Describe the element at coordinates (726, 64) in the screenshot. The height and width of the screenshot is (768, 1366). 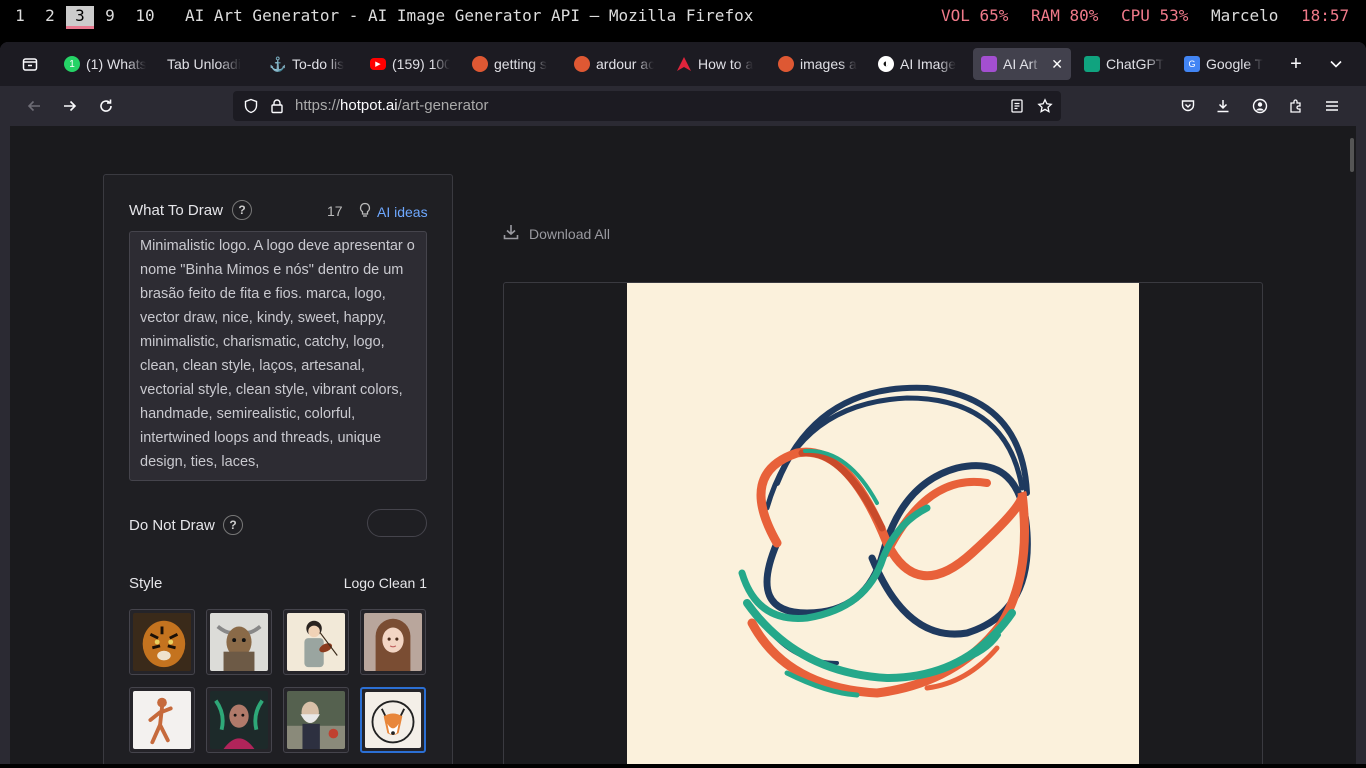
I see `tab-label: How to a` at that location.